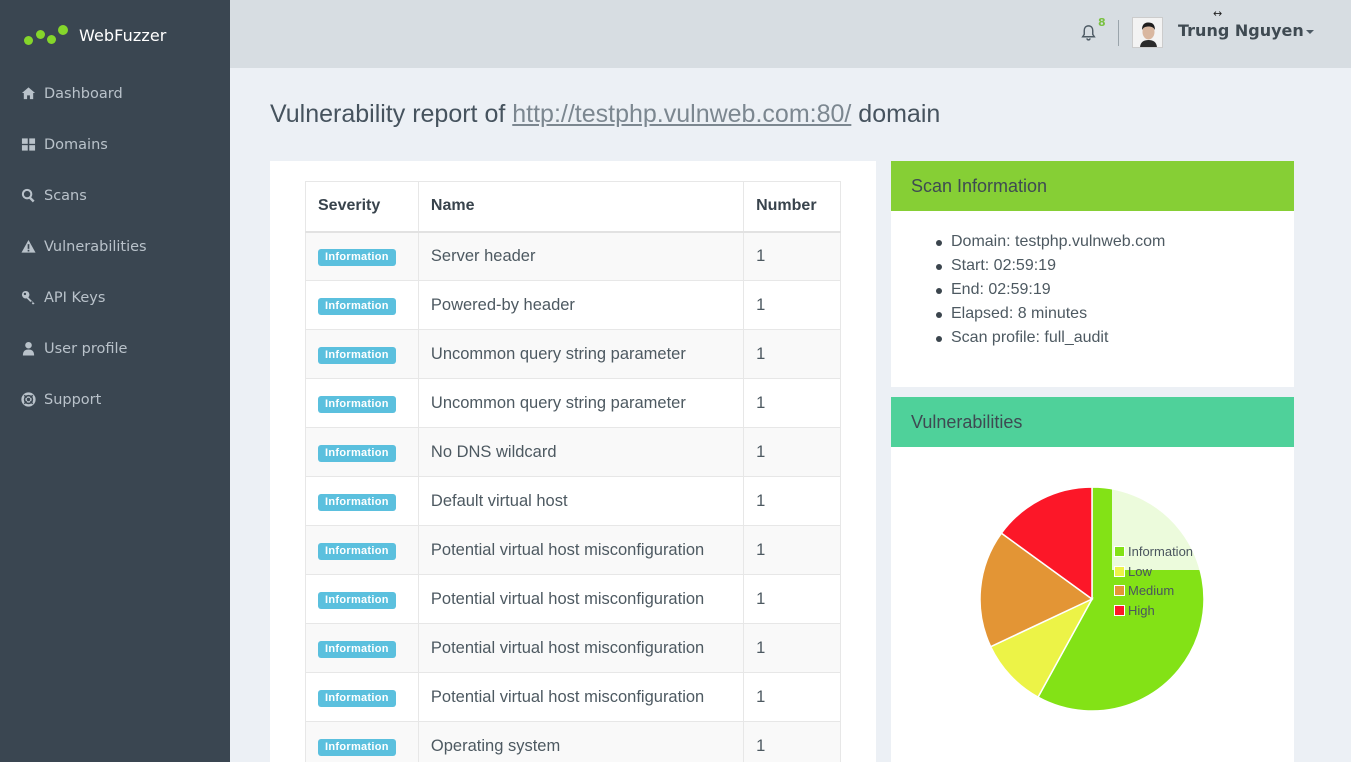 The height and width of the screenshot is (762, 1351). Describe the element at coordinates (28, 349) in the screenshot. I see `user-icon` at that location.